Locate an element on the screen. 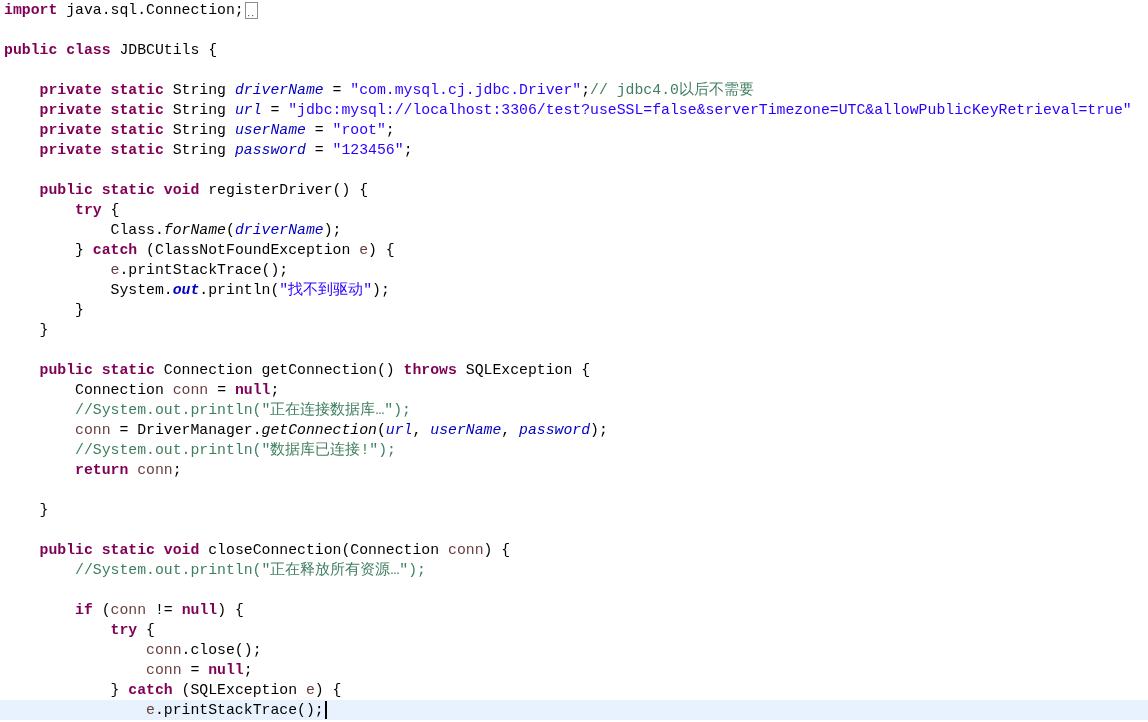  code-line: //System.out.println("正在连接数据库…"); is located at coordinates (243, 410).